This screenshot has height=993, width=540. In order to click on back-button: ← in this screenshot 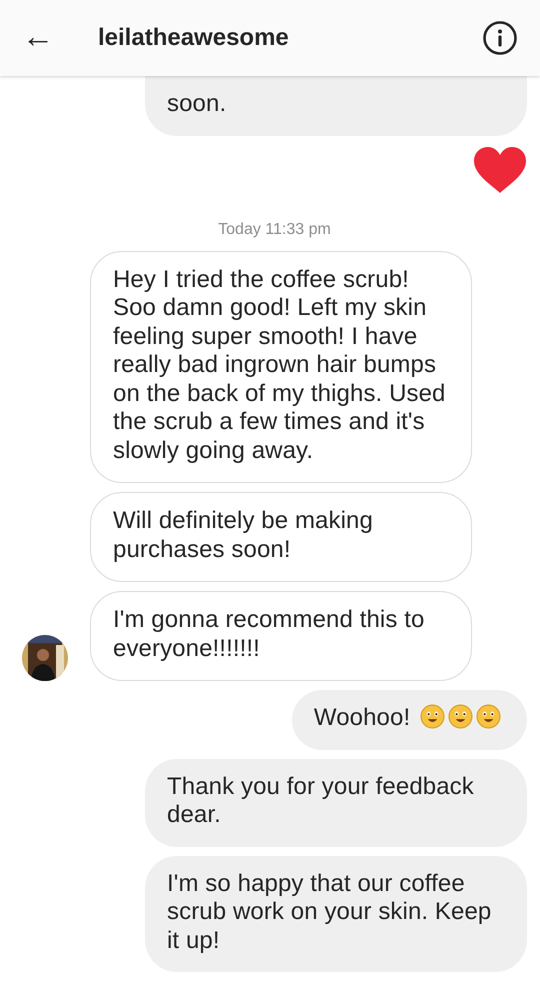, I will do `click(41, 38)`.